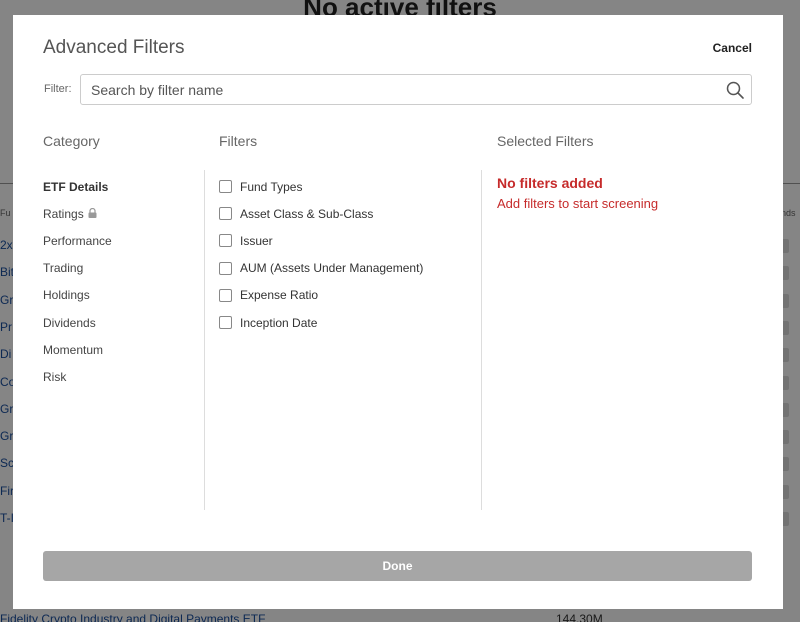  I want to click on filter-option: AUM (Assets Under Management), so click(321, 268).